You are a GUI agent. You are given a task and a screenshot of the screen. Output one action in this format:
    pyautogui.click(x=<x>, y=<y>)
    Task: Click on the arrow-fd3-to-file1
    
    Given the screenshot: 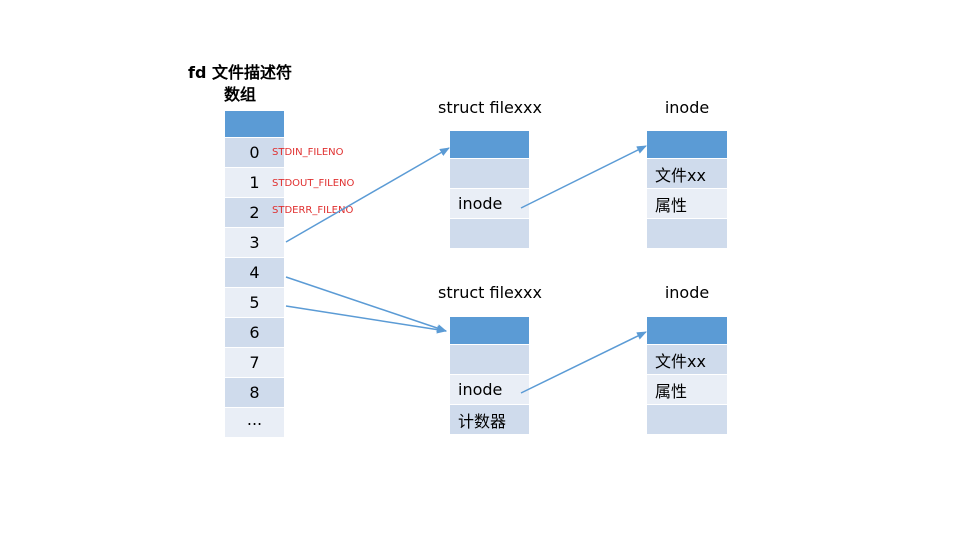 What is the action you would take?
    pyautogui.click(x=367, y=195)
    